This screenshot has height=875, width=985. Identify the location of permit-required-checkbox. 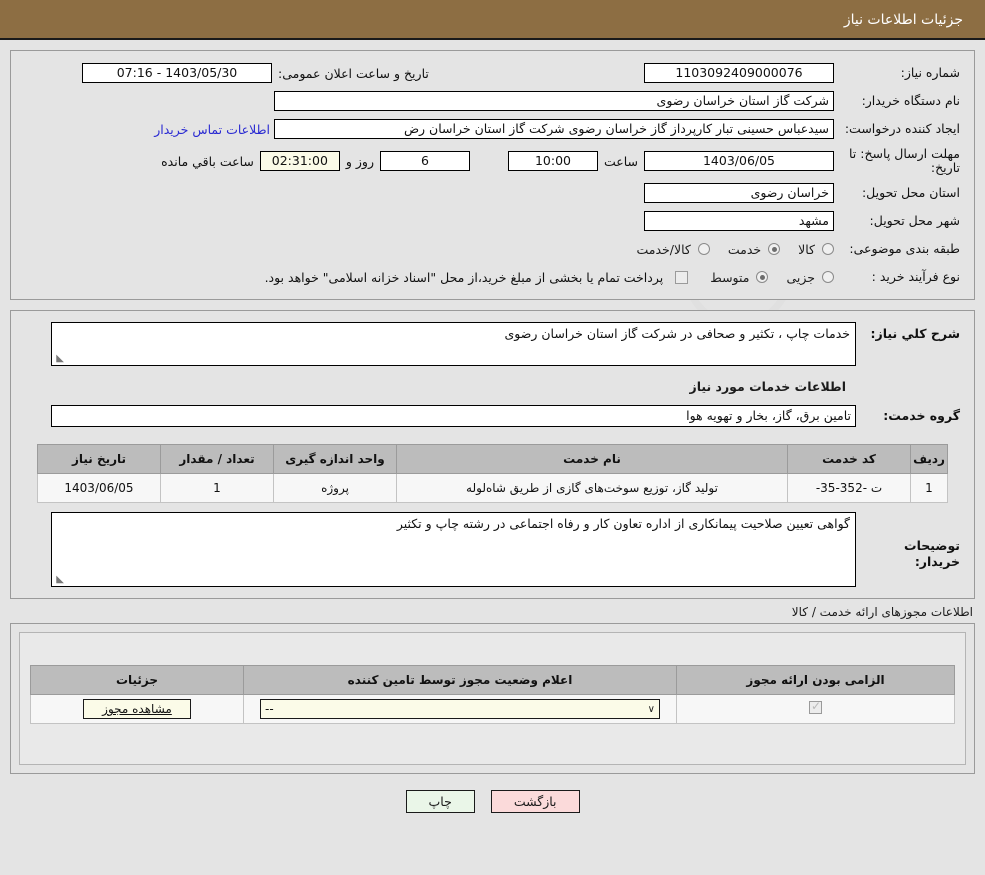
(815, 706).